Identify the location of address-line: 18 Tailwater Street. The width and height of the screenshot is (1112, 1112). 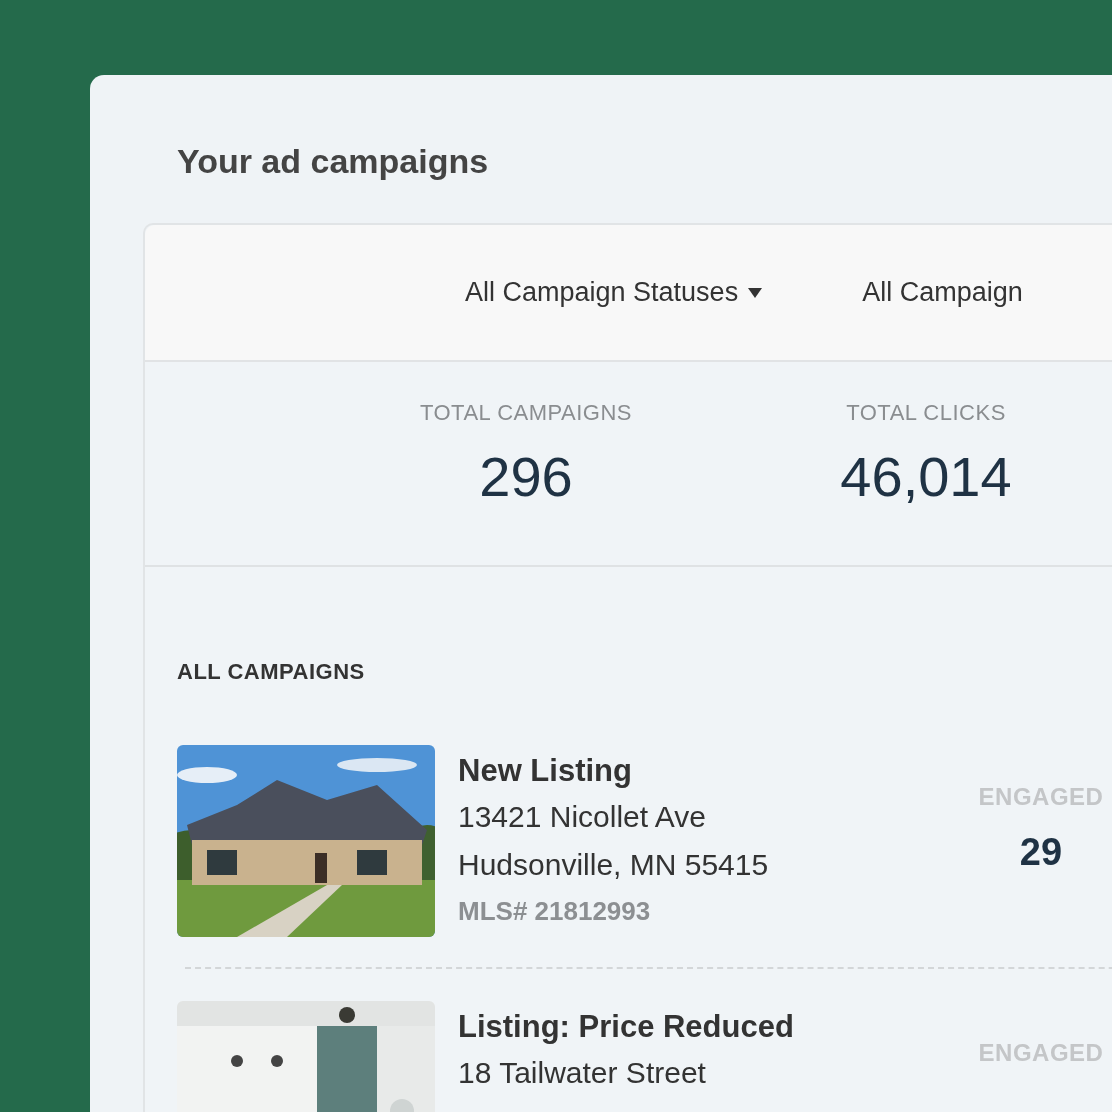
(582, 1073).